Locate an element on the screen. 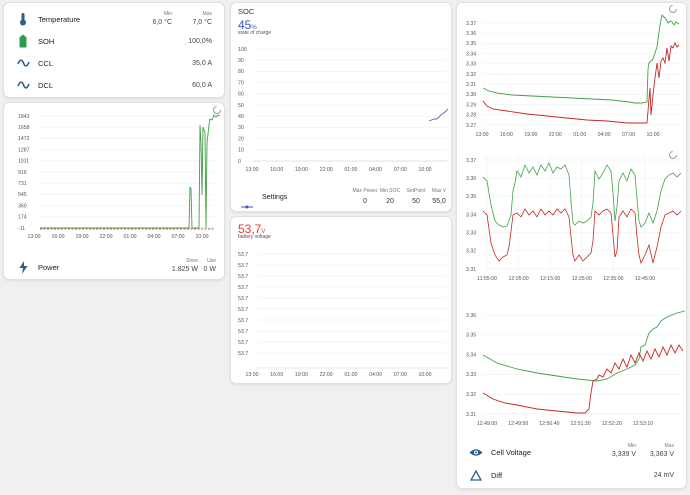 The height and width of the screenshot is (495, 690). power-x-tick-label: 16:00 is located at coordinates (58, 237).